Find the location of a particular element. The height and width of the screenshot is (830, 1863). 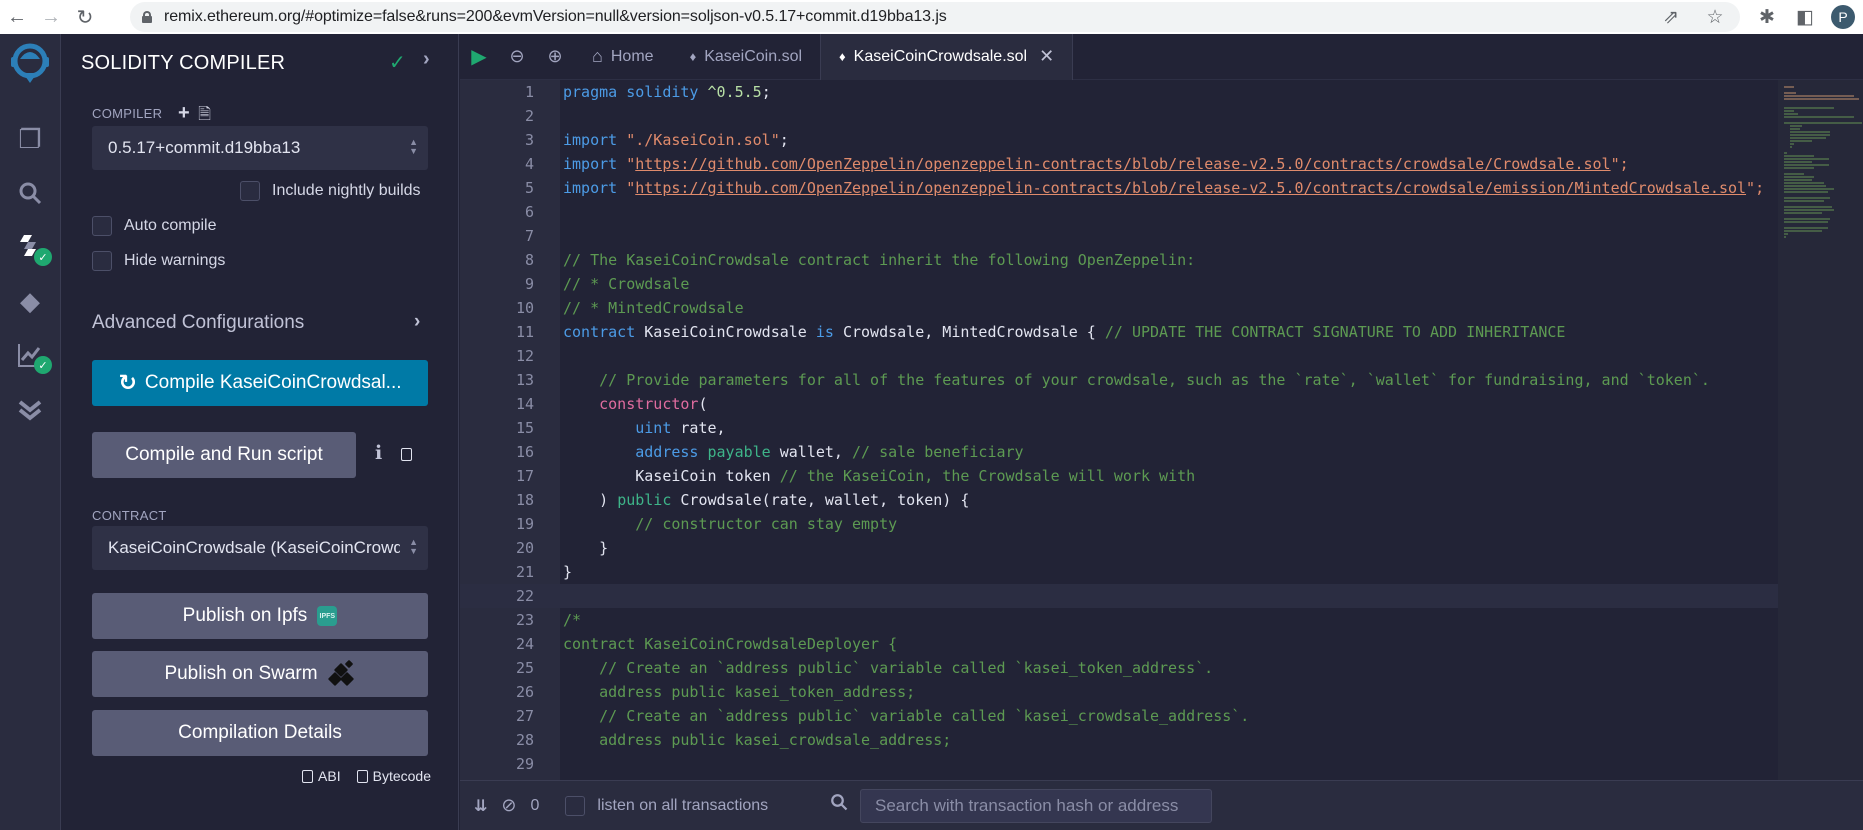

artifact-links: ABI Bytecode is located at coordinates (366, 776).